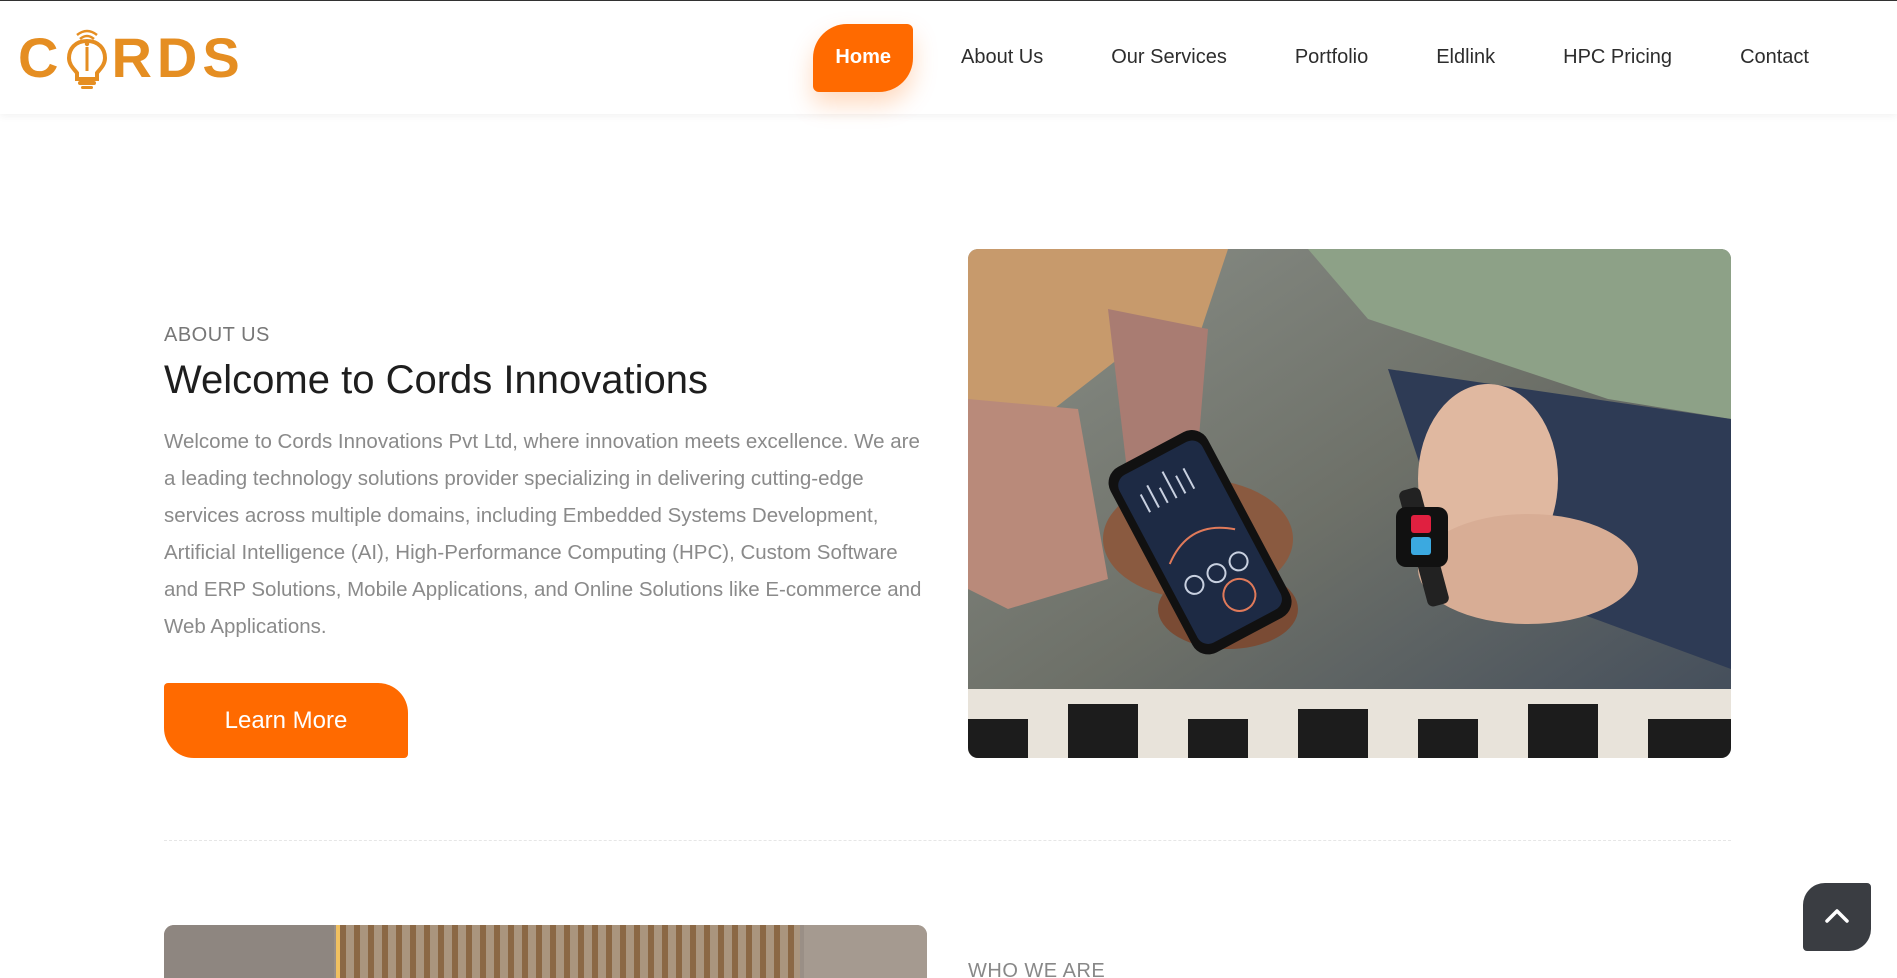 The height and width of the screenshot is (978, 1897). I want to click on logo-letter-c: C, so click(41, 57).